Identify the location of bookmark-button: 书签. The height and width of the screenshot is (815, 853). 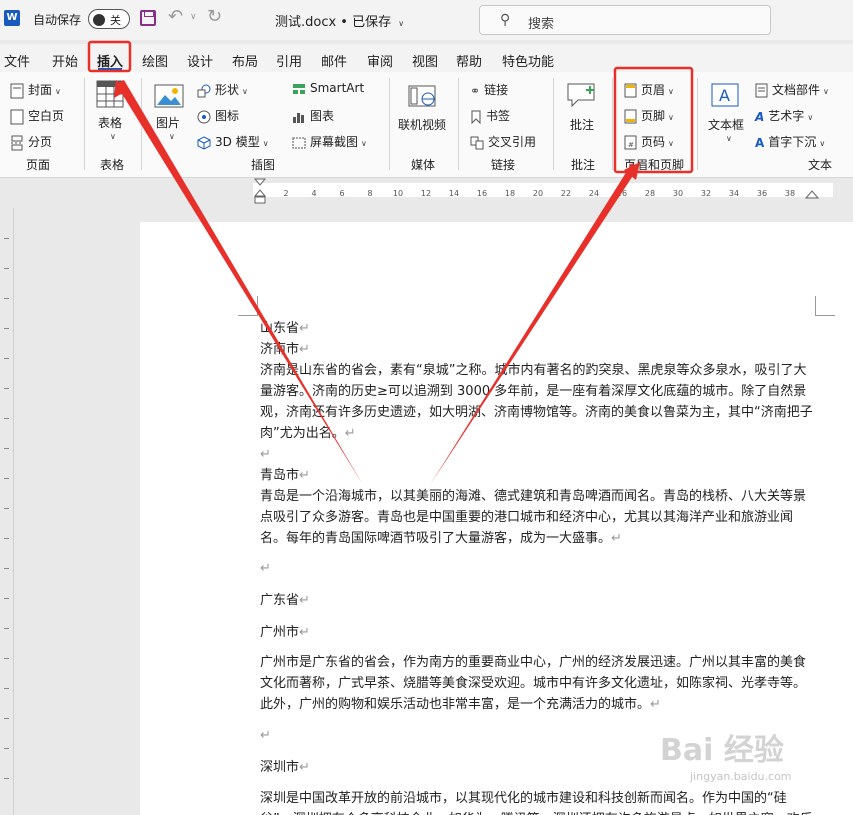
(490, 115).